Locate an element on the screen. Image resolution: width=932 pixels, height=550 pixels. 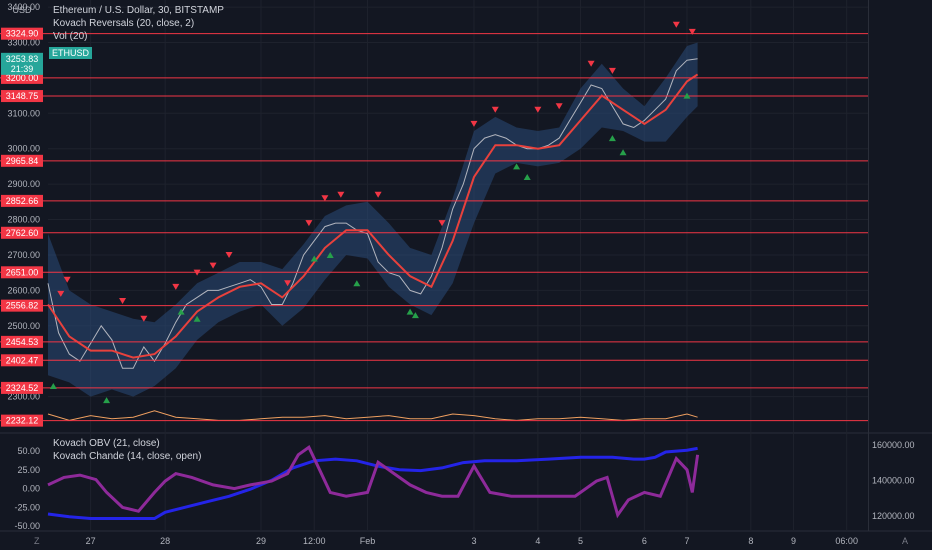
y-tick-label: 2900.00 is located at coordinates (23, 184).